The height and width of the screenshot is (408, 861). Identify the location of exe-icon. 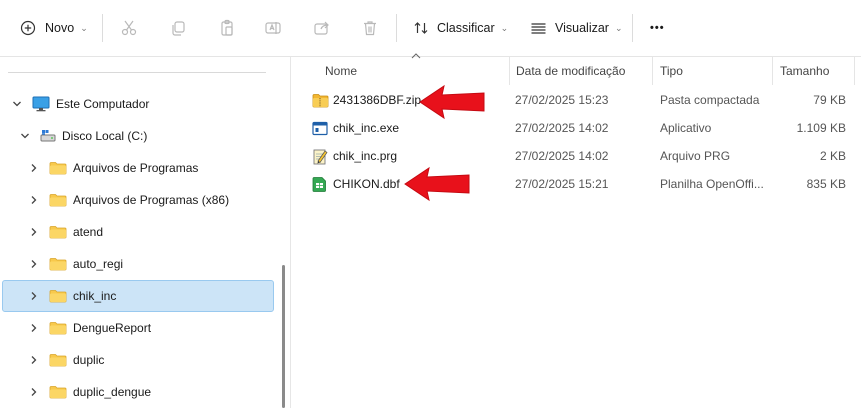
(320, 128).